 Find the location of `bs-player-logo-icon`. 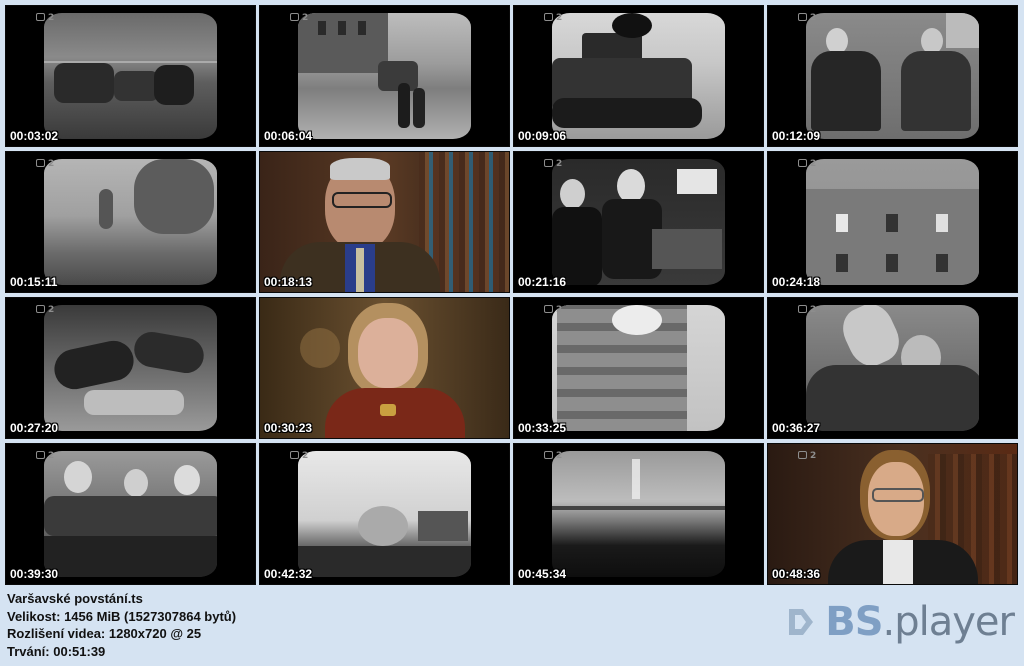

bs-player-logo-icon is located at coordinates (801, 622).